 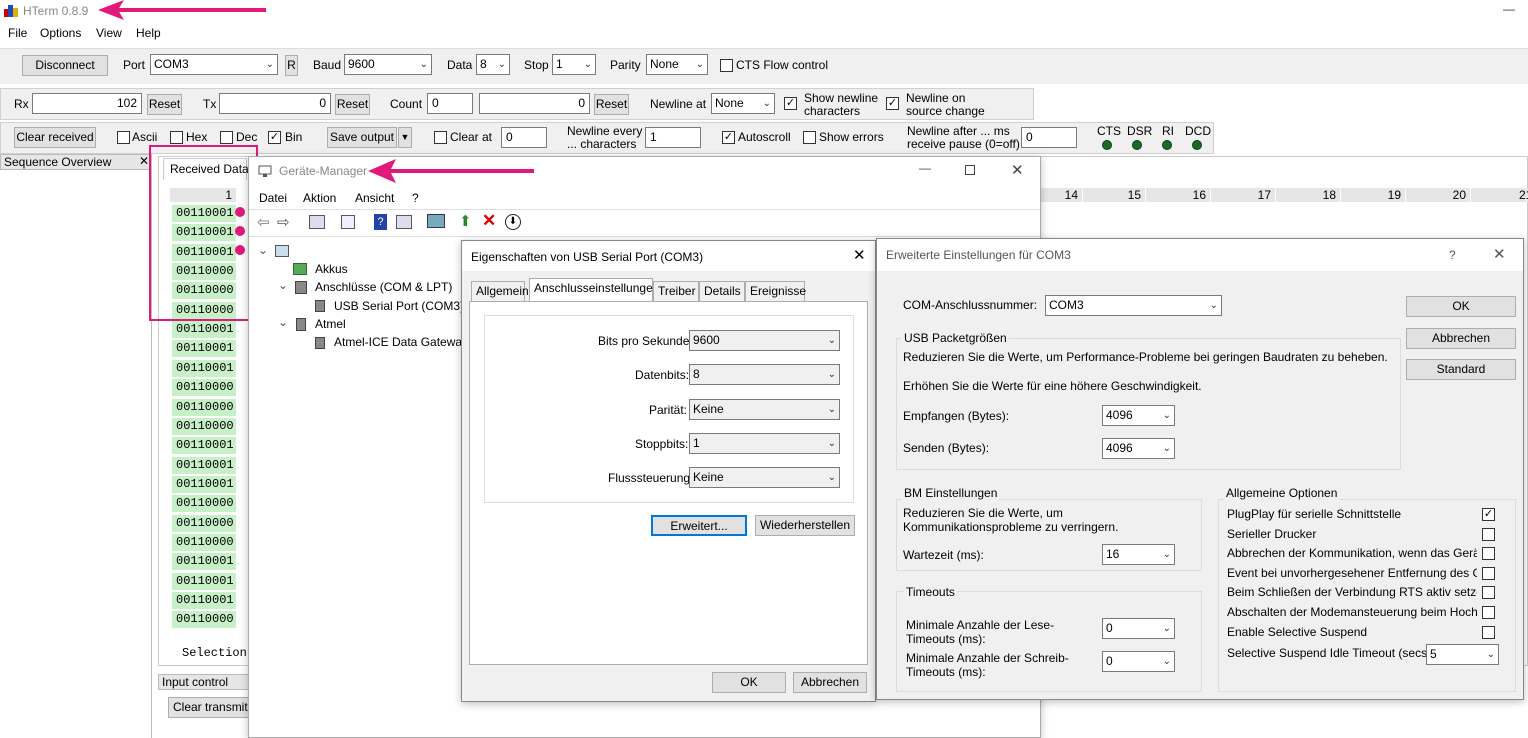 I want to click on newline-at-select: None ⌄, so click(x=743, y=103).